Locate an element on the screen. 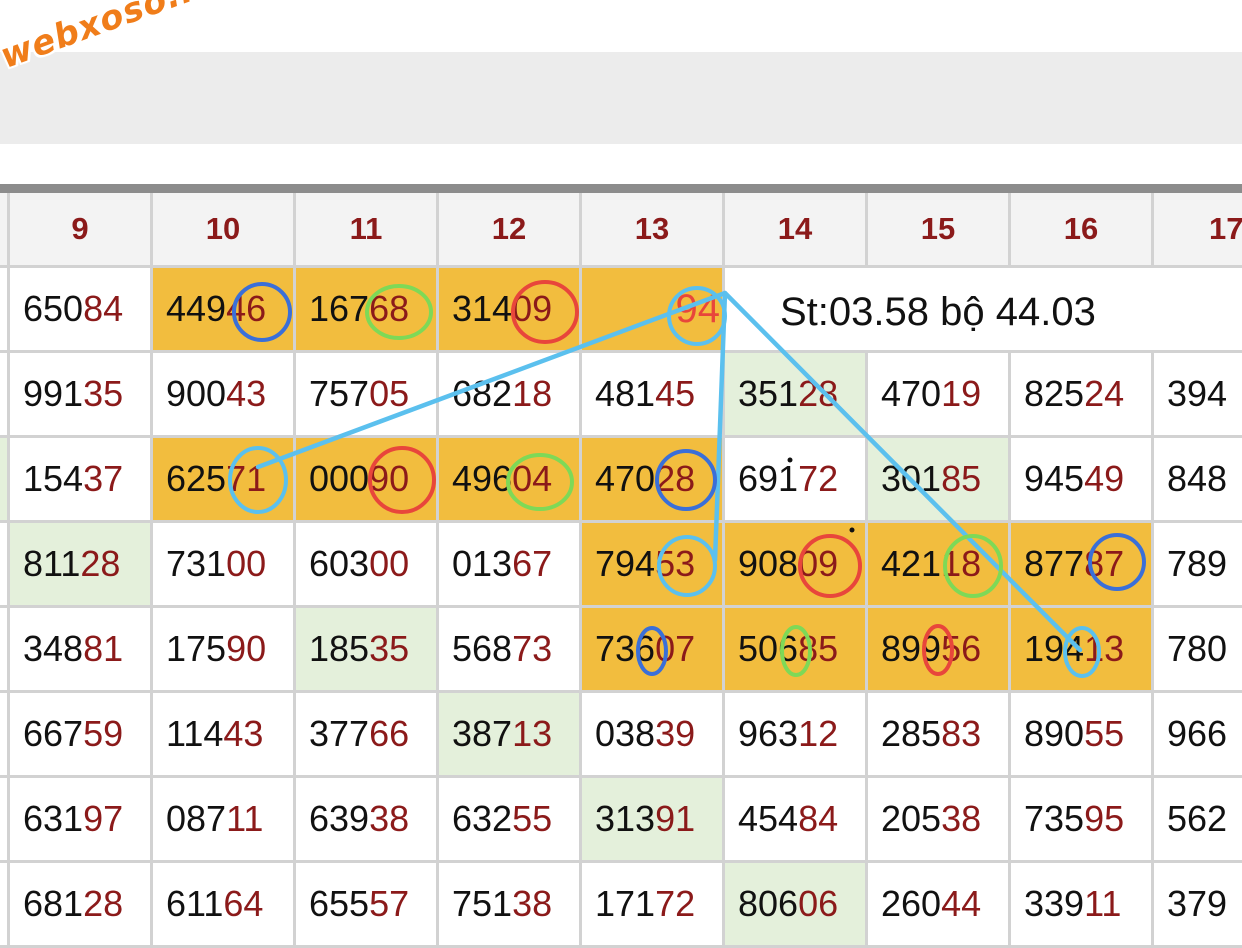 This screenshot has width=1242, height=948. number-head: 631 is located at coordinates (53, 818).